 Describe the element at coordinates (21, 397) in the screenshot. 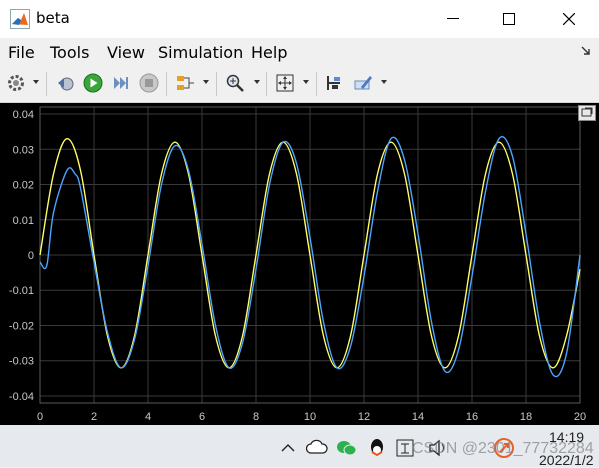

I see `y-tick-label: -0.04` at that location.